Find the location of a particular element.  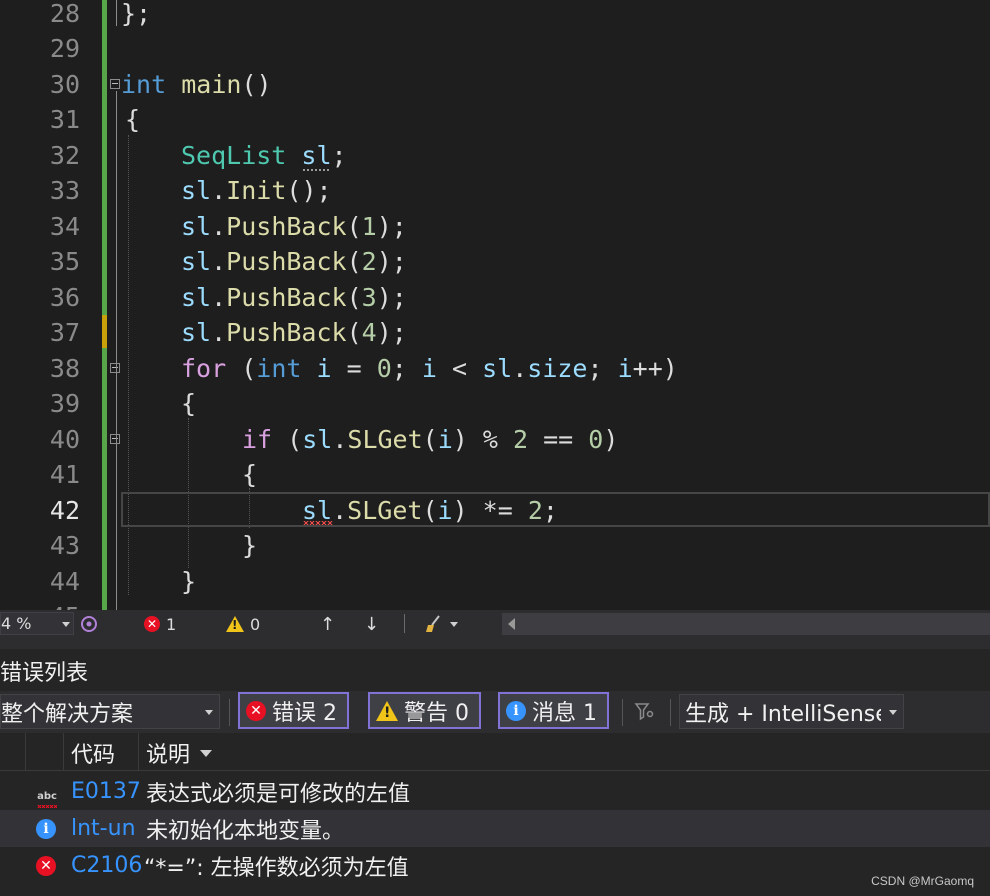

error-row: i lnt-un 未初始化本地变量。 is located at coordinates (495, 828).